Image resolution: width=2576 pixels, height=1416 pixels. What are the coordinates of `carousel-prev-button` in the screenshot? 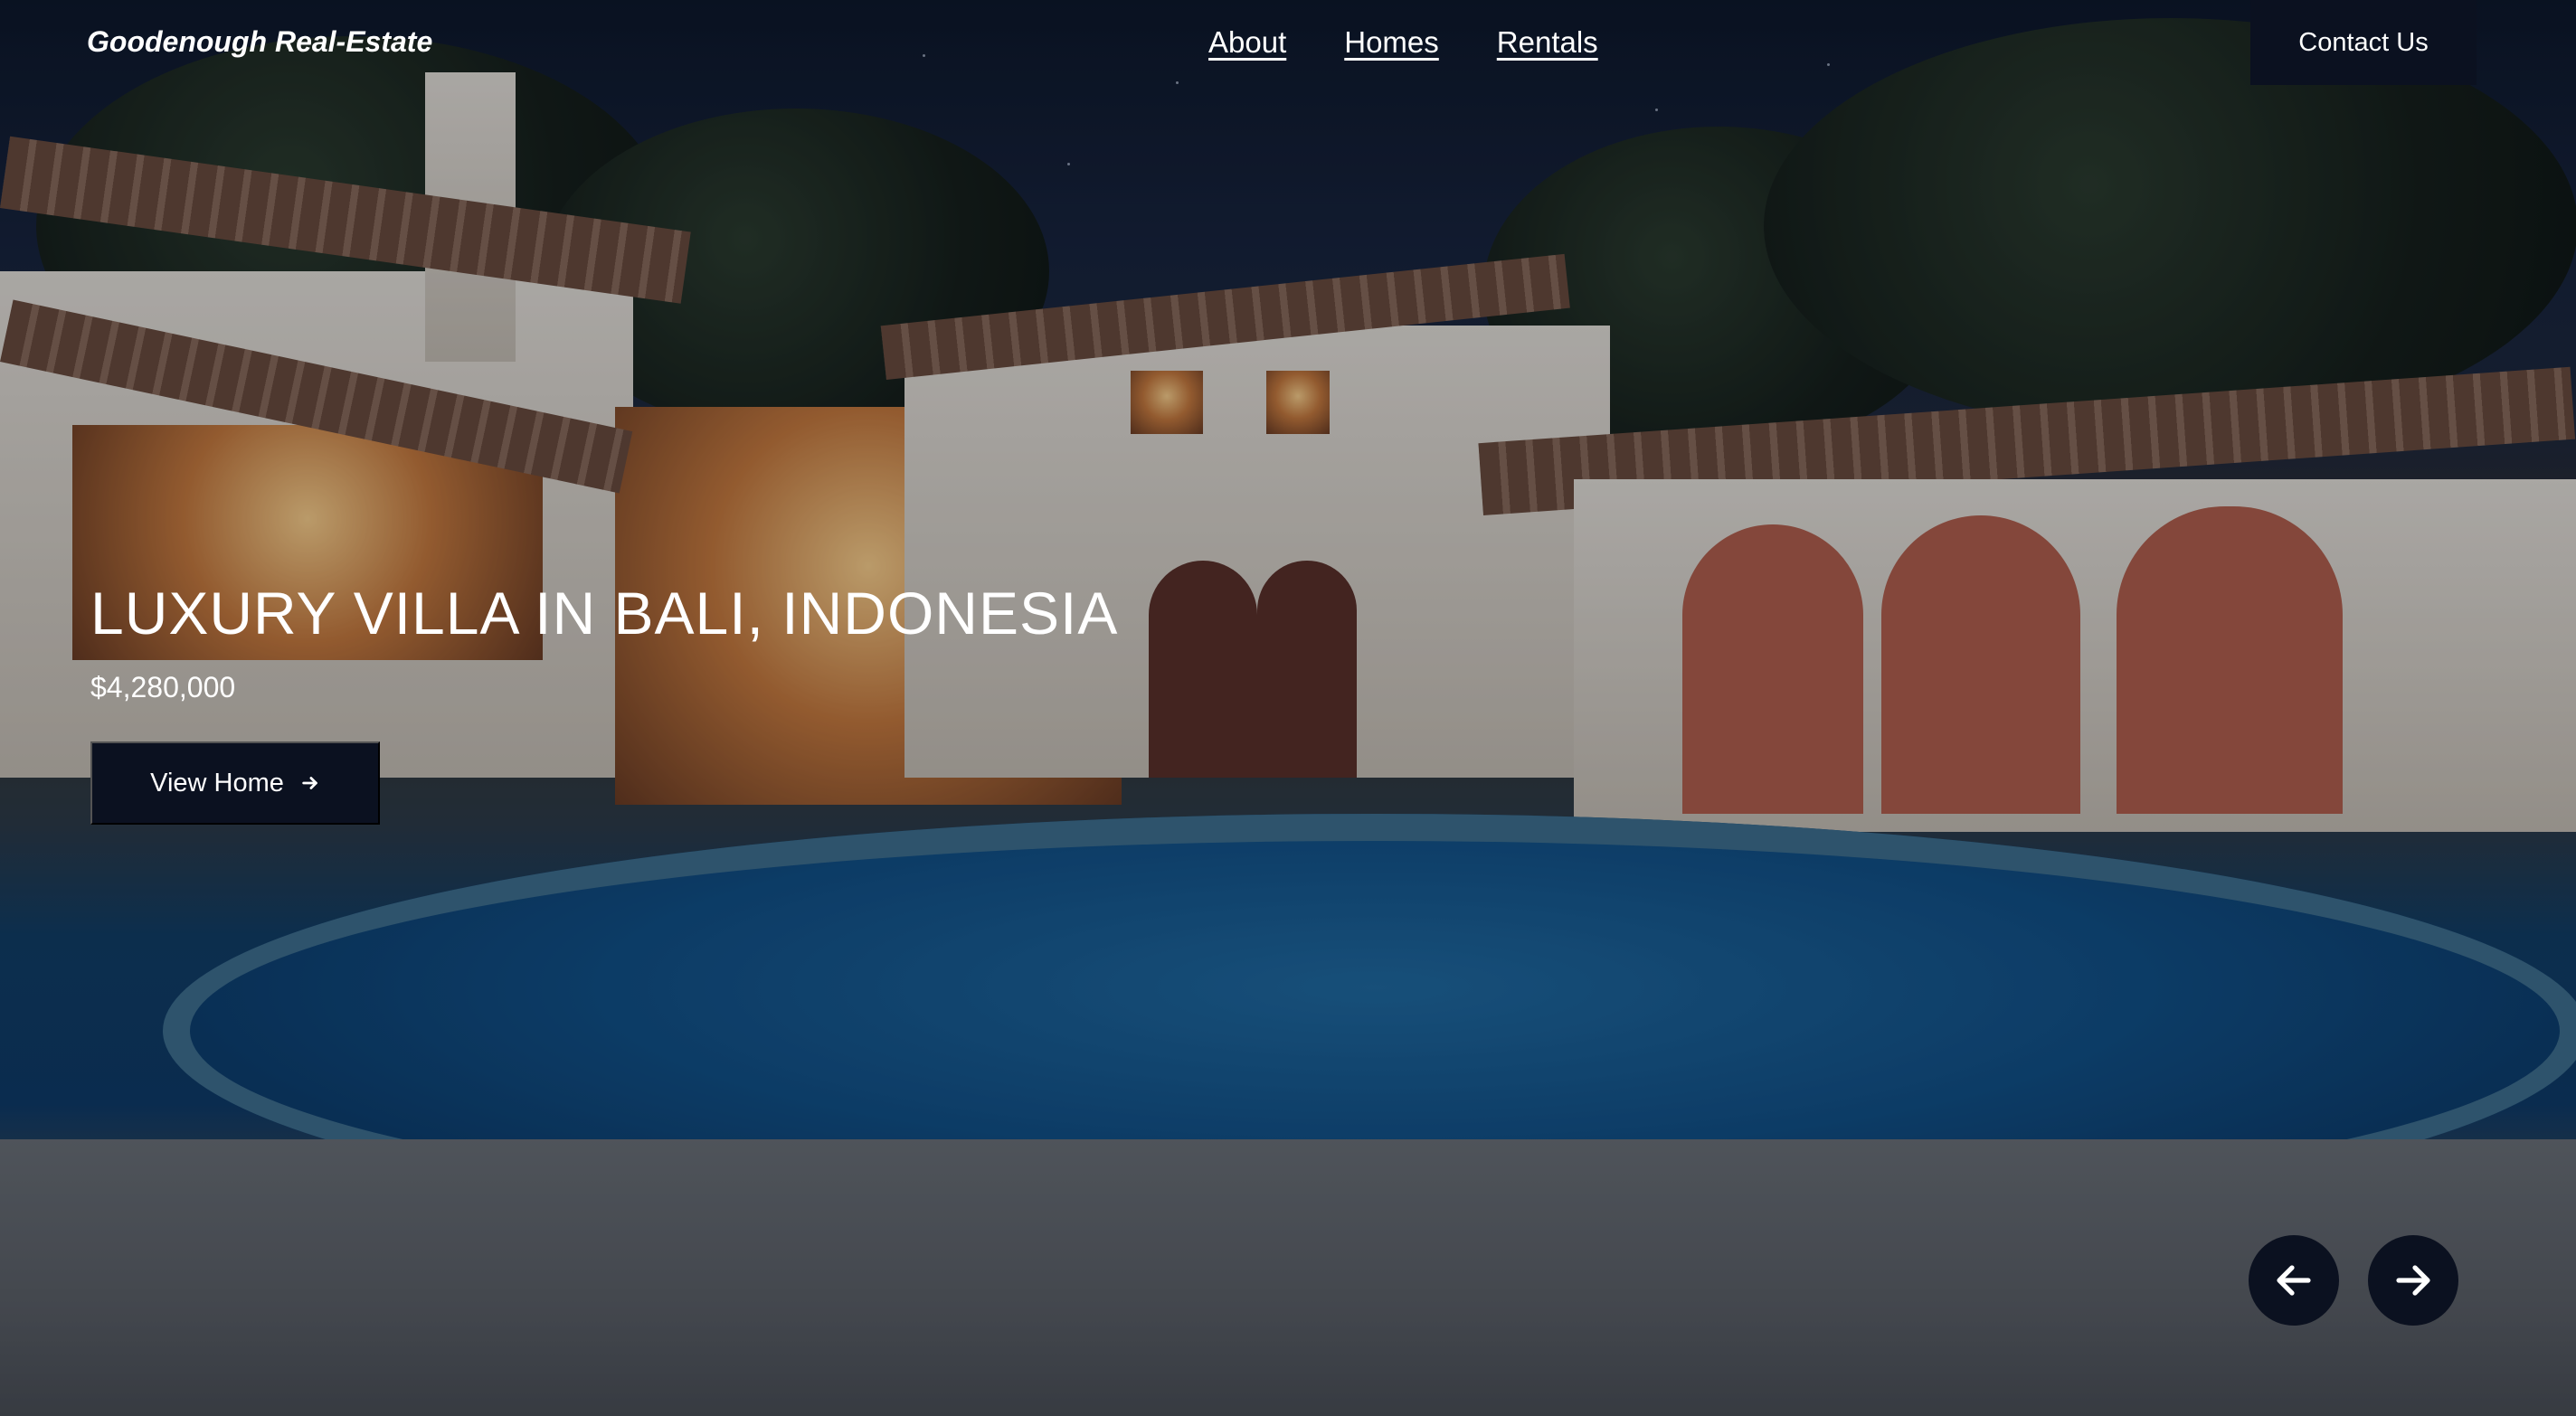 It's located at (2294, 1280).